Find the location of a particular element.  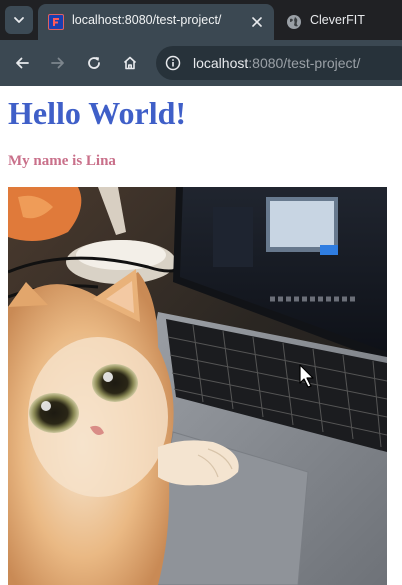

back-button is located at coordinates (22, 63).